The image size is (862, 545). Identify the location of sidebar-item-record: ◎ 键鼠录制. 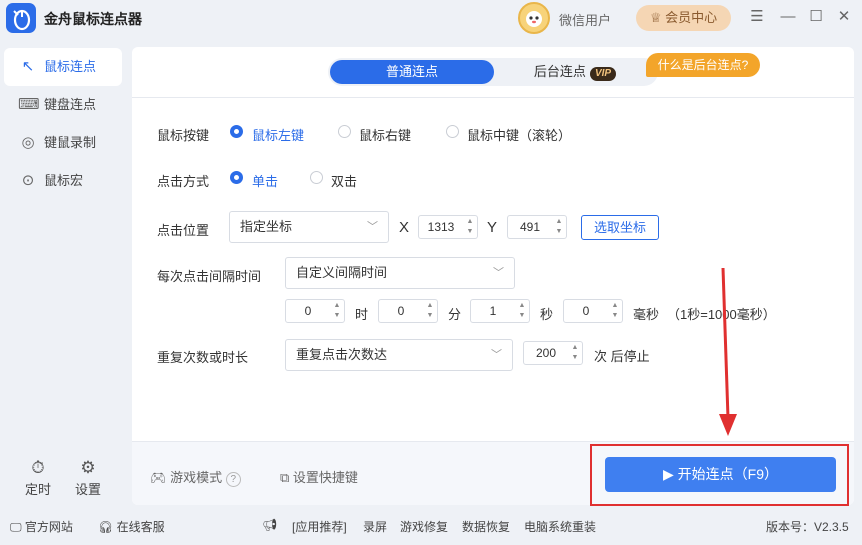
(63, 143).